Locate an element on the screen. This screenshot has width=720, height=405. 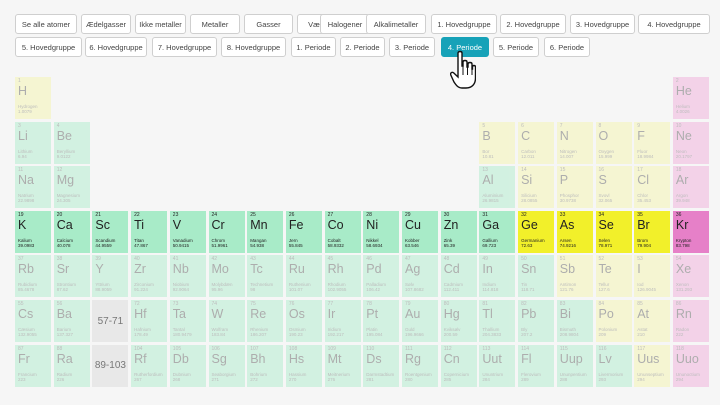
element-cell-ca: 20 Ca Calcium 40.078 is located at coordinates (71, 231).